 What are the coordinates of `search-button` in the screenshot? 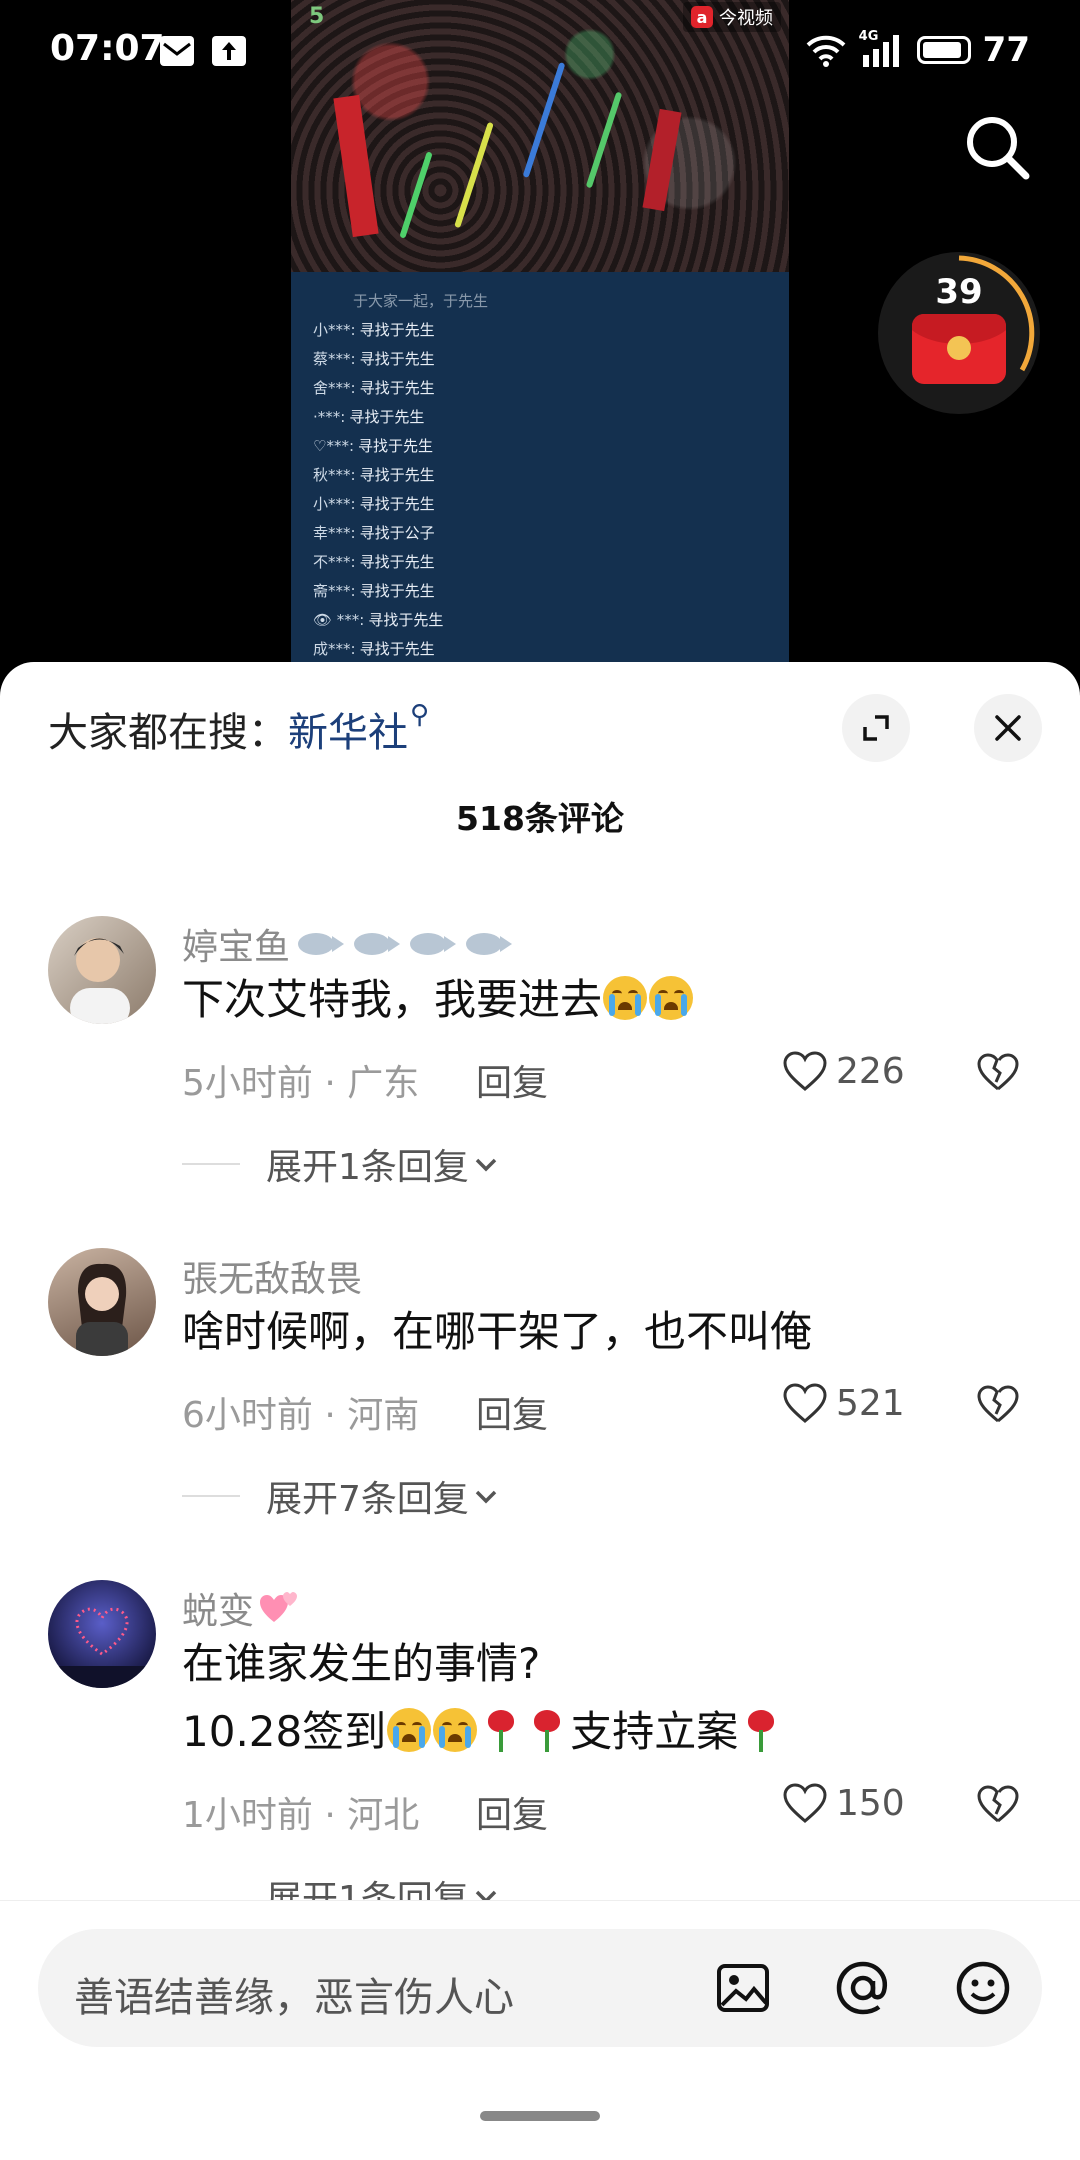 It's located at (998, 148).